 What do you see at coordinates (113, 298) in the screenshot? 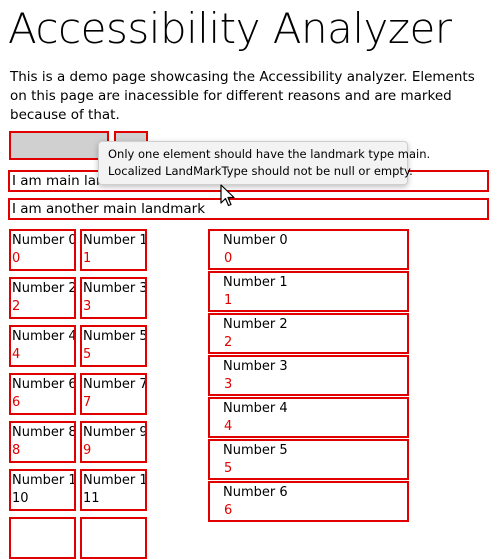
I see `grid-item: Number 3 3` at bounding box center [113, 298].